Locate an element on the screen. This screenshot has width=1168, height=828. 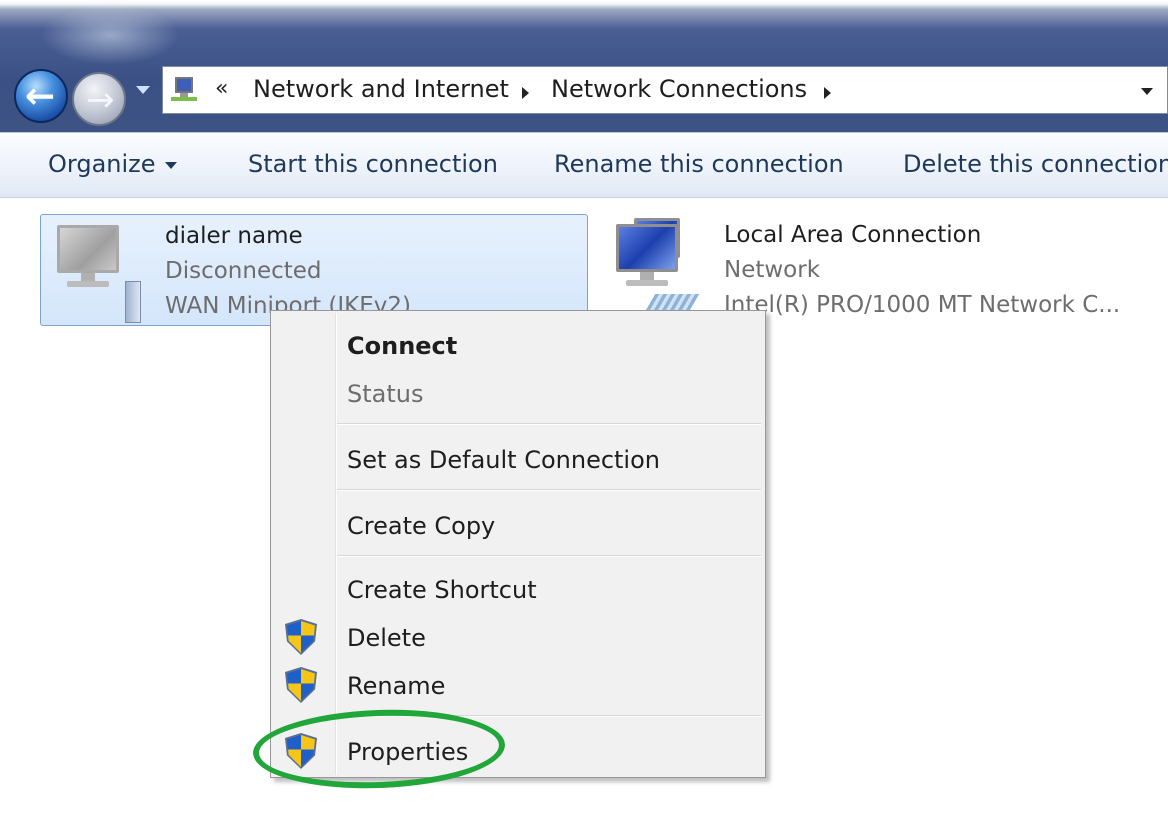
network-connections-icon is located at coordinates (184, 89).